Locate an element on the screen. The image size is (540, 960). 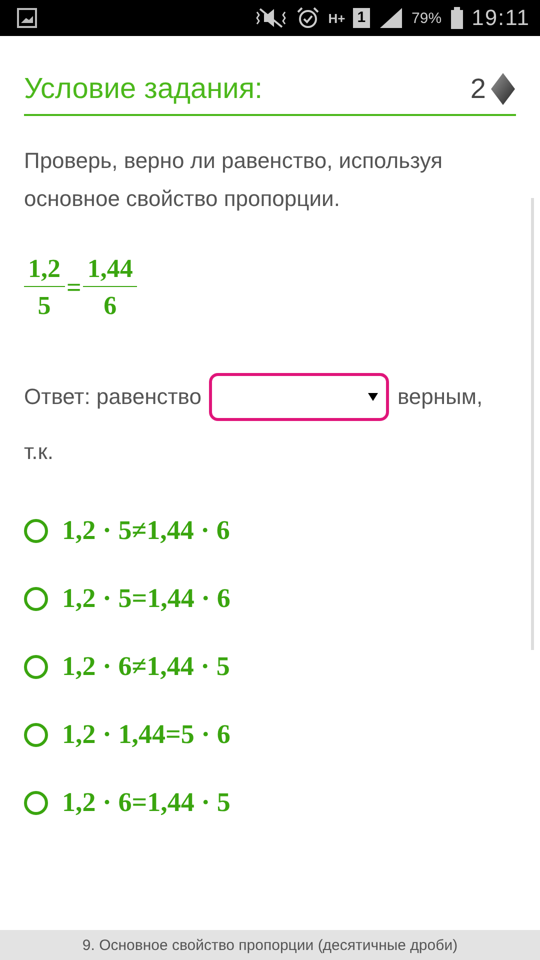
image-icon is located at coordinates (27, 18).